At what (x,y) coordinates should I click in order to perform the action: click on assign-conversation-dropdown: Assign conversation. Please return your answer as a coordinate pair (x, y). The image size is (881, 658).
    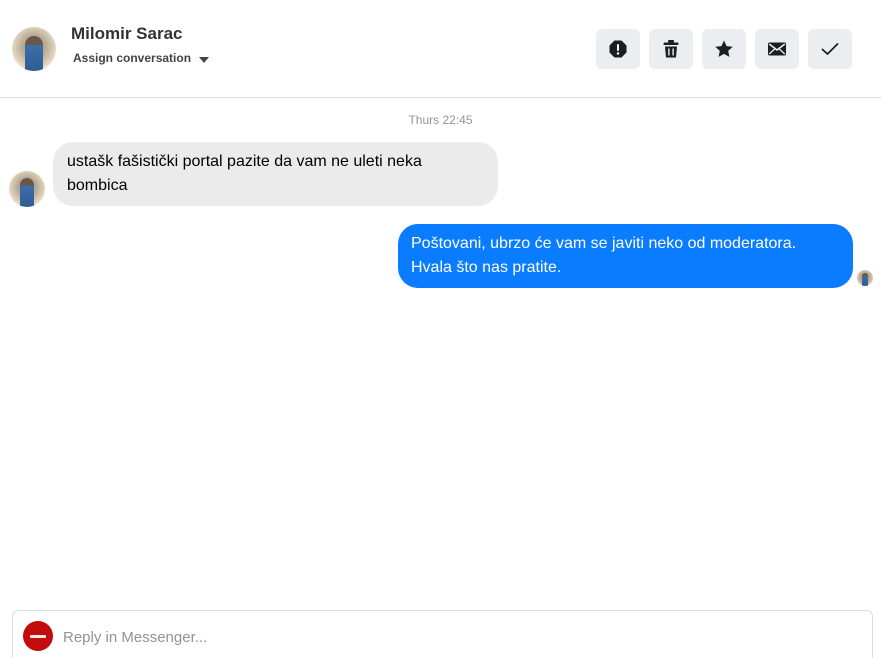
    Looking at the image, I should click on (141, 58).